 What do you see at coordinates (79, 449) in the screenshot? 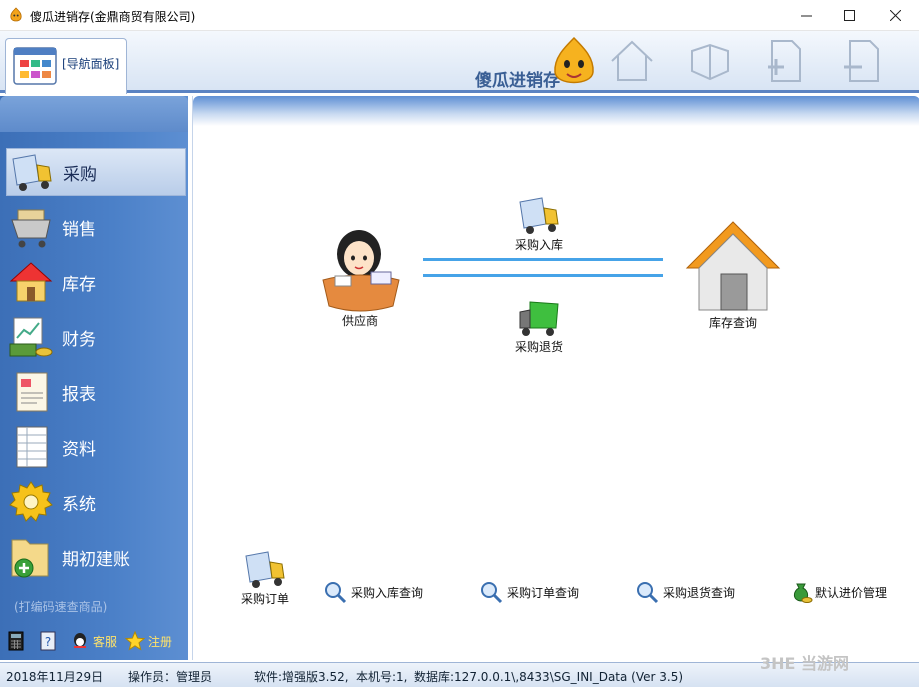
I see `sidebar-item-label: 资料` at bounding box center [79, 449].